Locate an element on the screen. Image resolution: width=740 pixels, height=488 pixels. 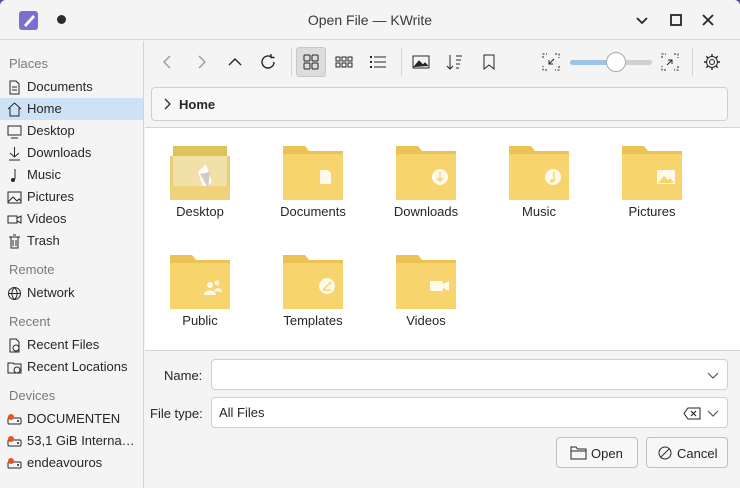
sidebar-item-endeavouros: endeavouros is located at coordinates (71, 463).